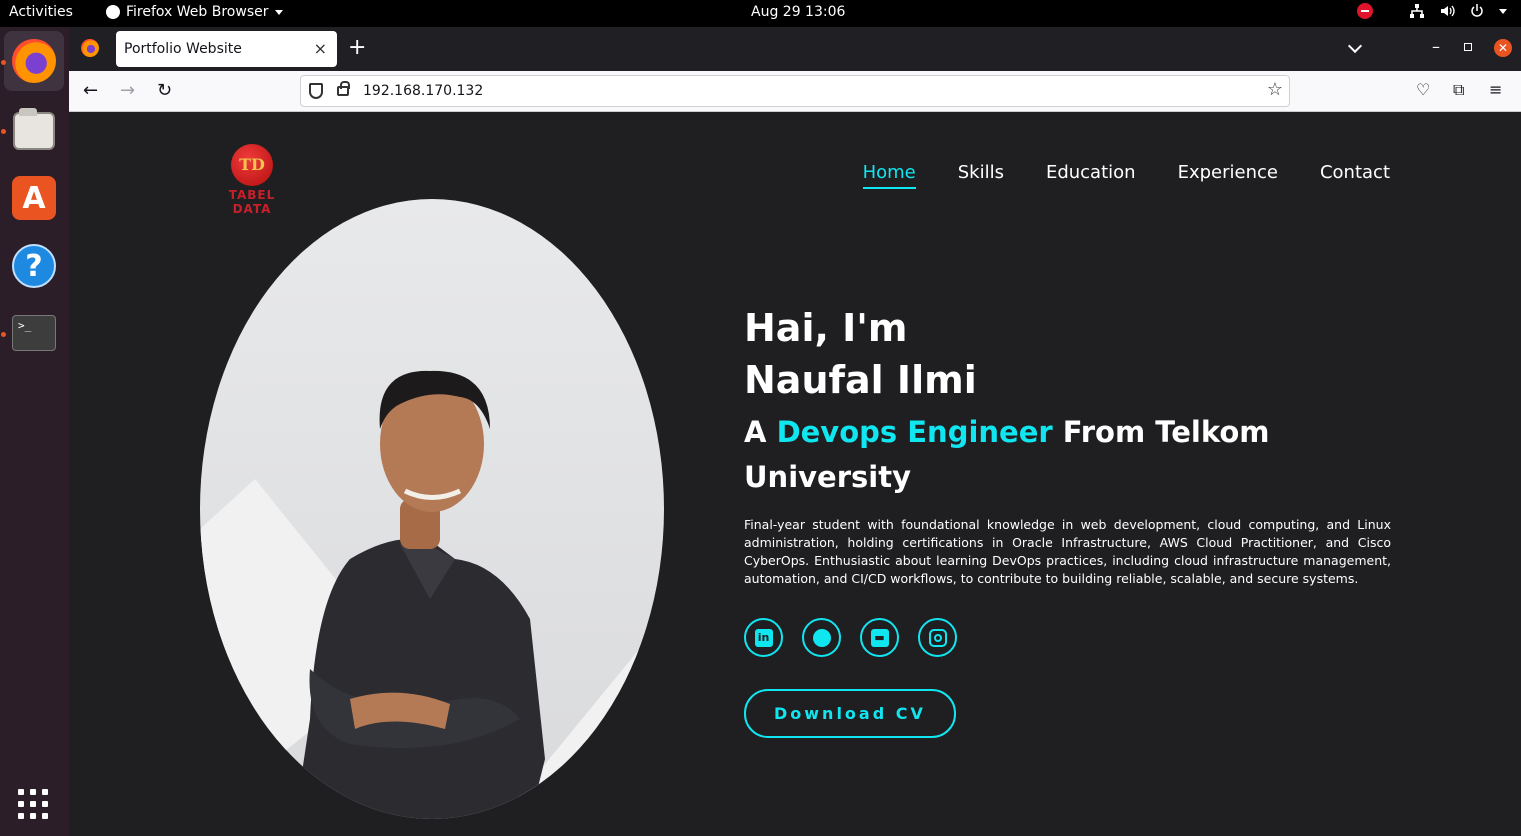  Describe the element at coordinates (1423, 89) in the screenshot. I see `pocket-icon: ♡` at that location.